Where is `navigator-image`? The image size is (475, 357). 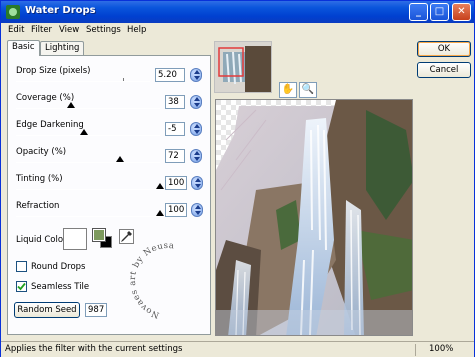 navigator-image is located at coordinates (243, 67).